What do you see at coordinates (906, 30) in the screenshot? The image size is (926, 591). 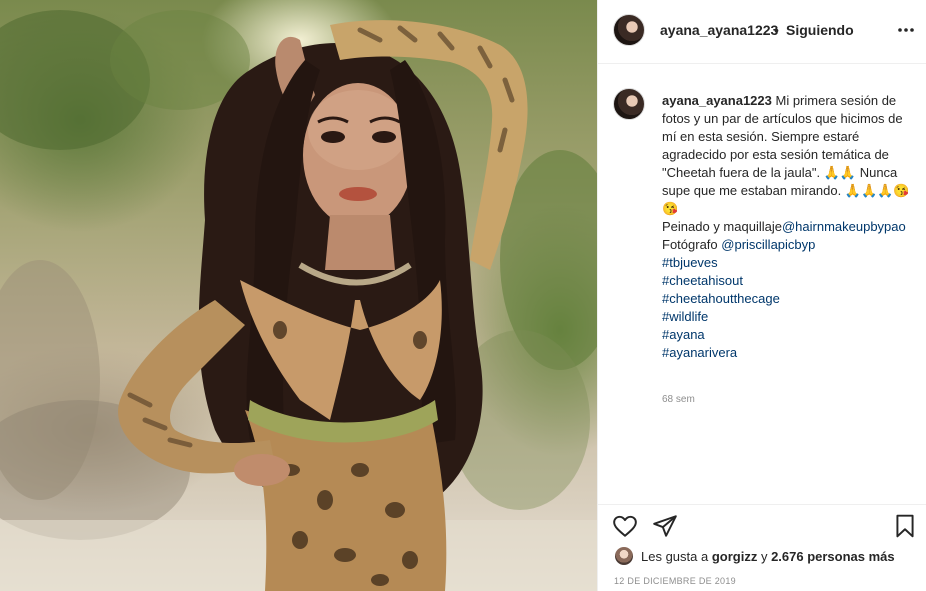 I see `more-options-icon` at bounding box center [906, 30].